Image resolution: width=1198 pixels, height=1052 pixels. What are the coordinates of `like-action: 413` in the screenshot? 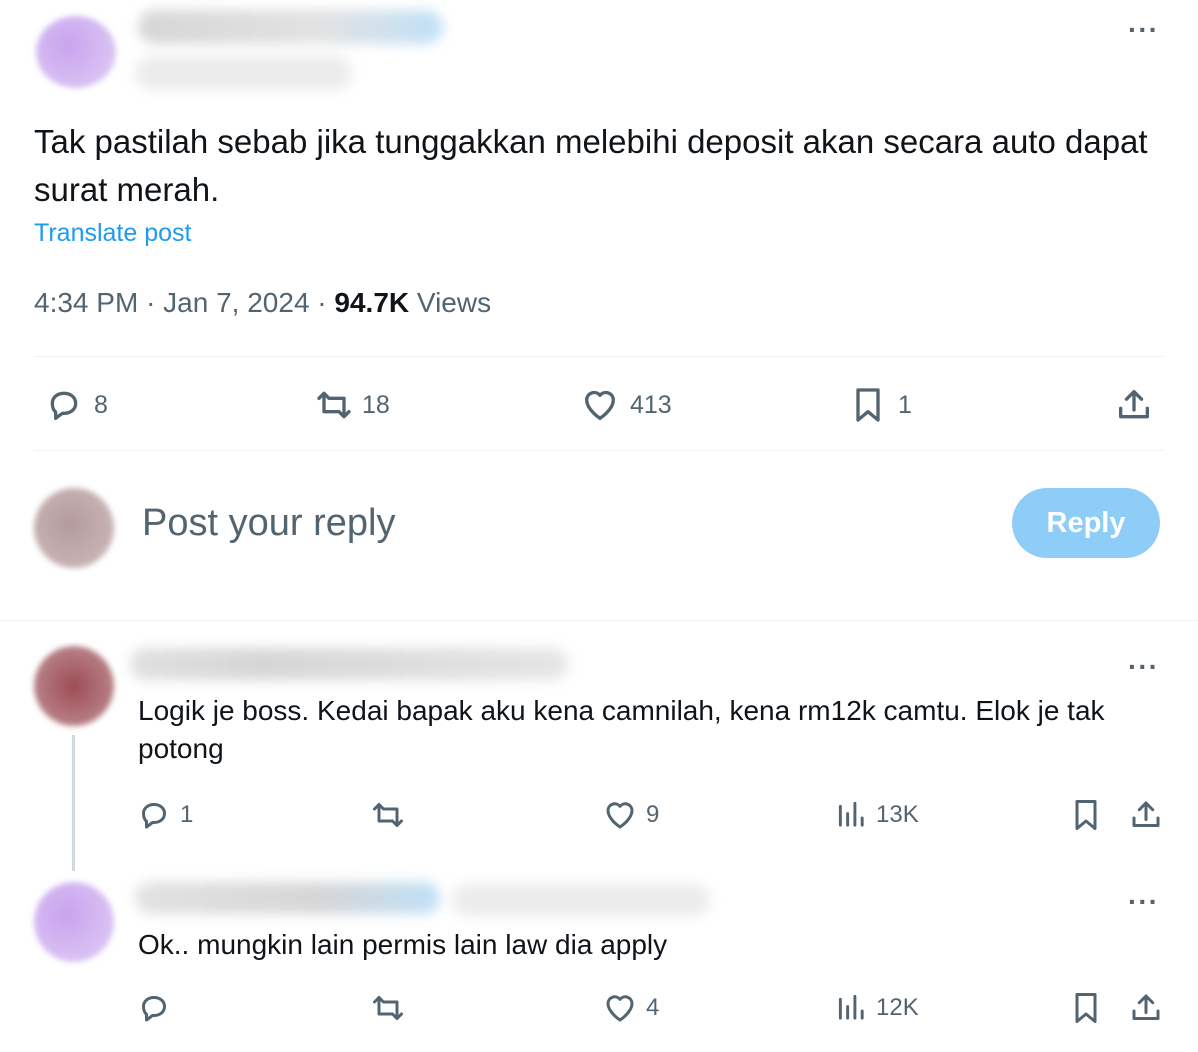 It's located at (626, 405).